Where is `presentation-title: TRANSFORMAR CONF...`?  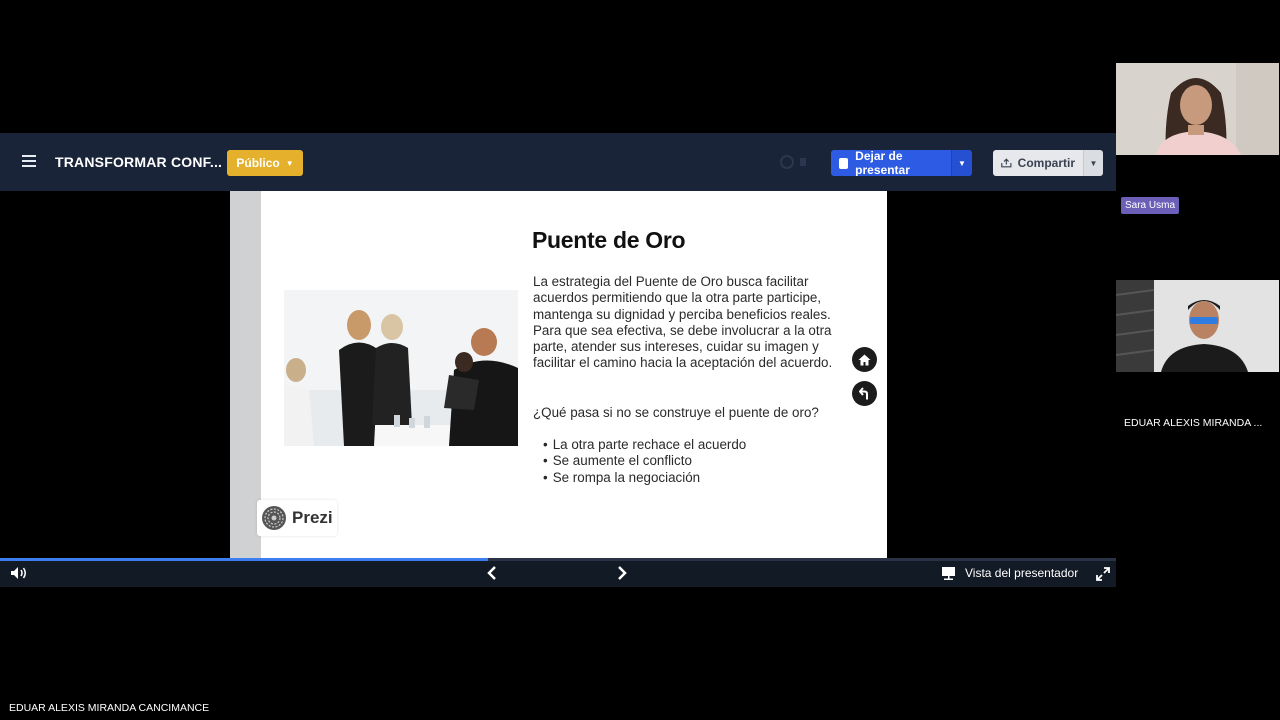 presentation-title: TRANSFORMAR CONF... is located at coordinates (138, 162).